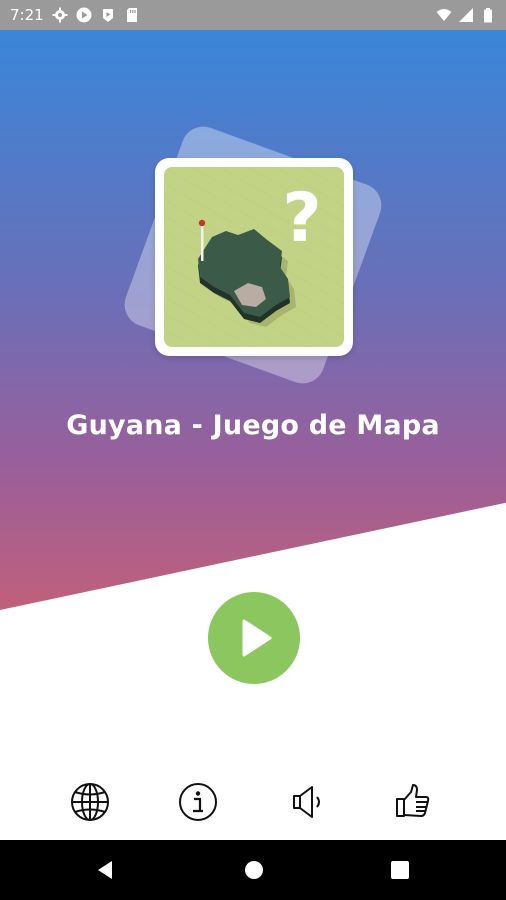  Describe the element at coordinates (488, 15) in the screenshot. I see `battery-icon` at that location.